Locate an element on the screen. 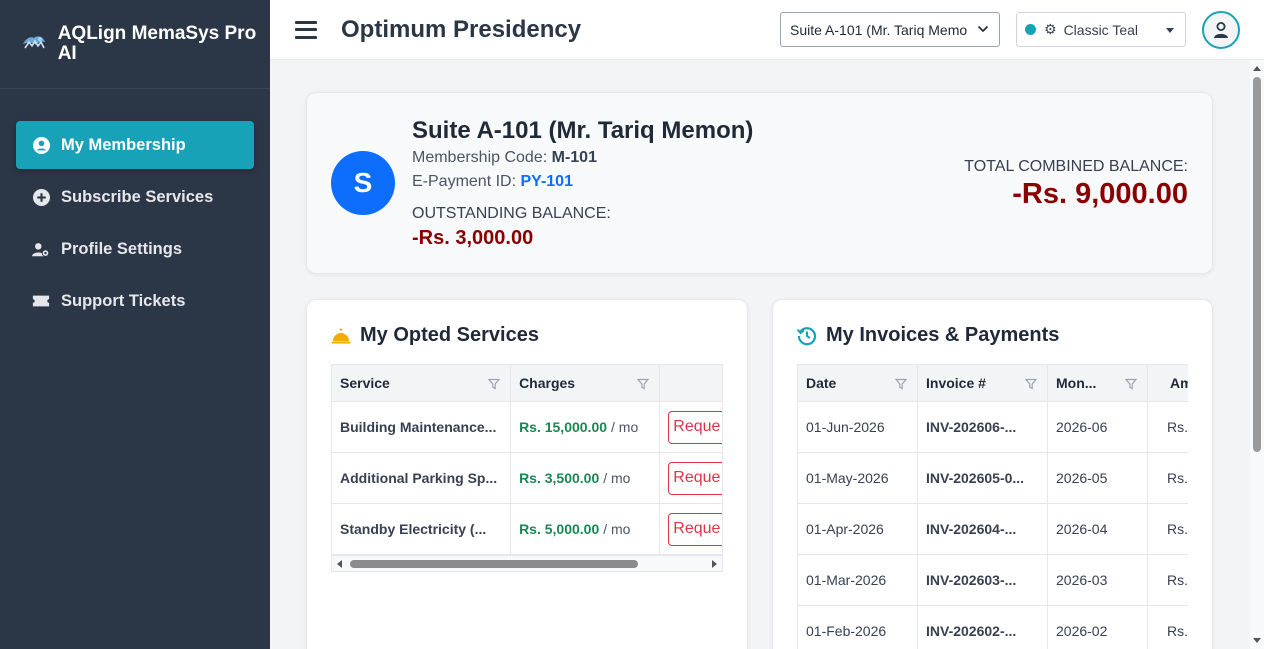 This screenshot has height=649, width=1264. ticket-icon is located at coordinates (41, 301).